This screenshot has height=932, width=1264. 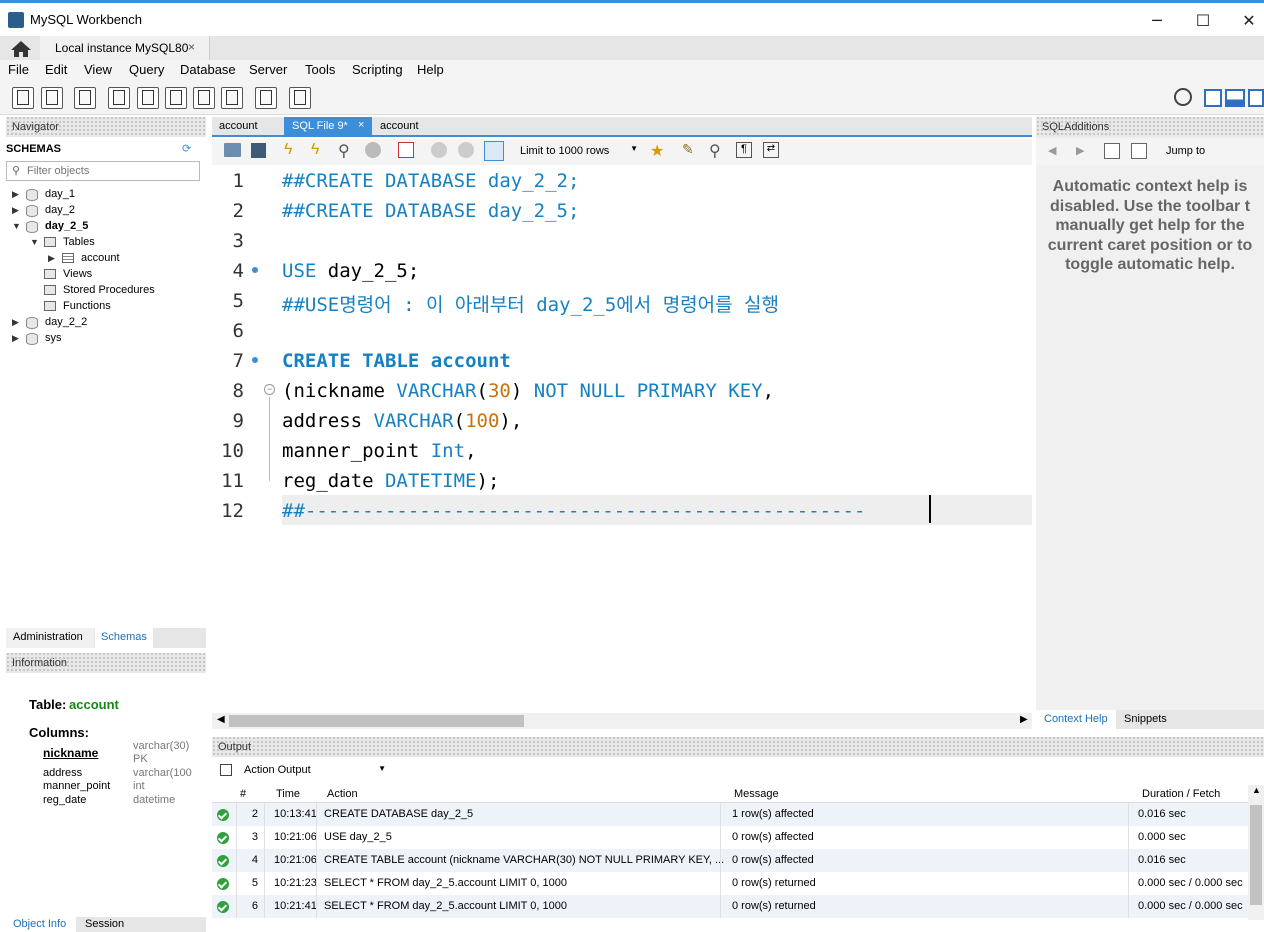 I want to click on scroll-up-icon: ▲, so click(x=1256, y=790).